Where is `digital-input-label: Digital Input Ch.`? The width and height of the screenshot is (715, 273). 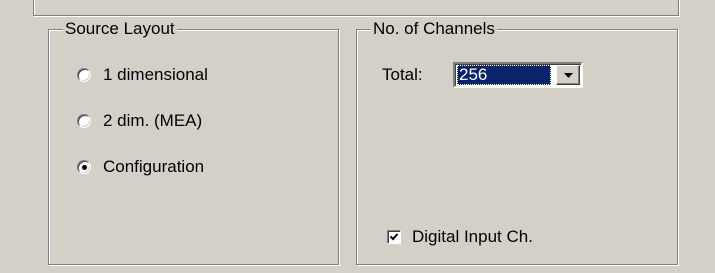 digital-input-label: Digital Input Ch. is located at coordinates (472, 236).